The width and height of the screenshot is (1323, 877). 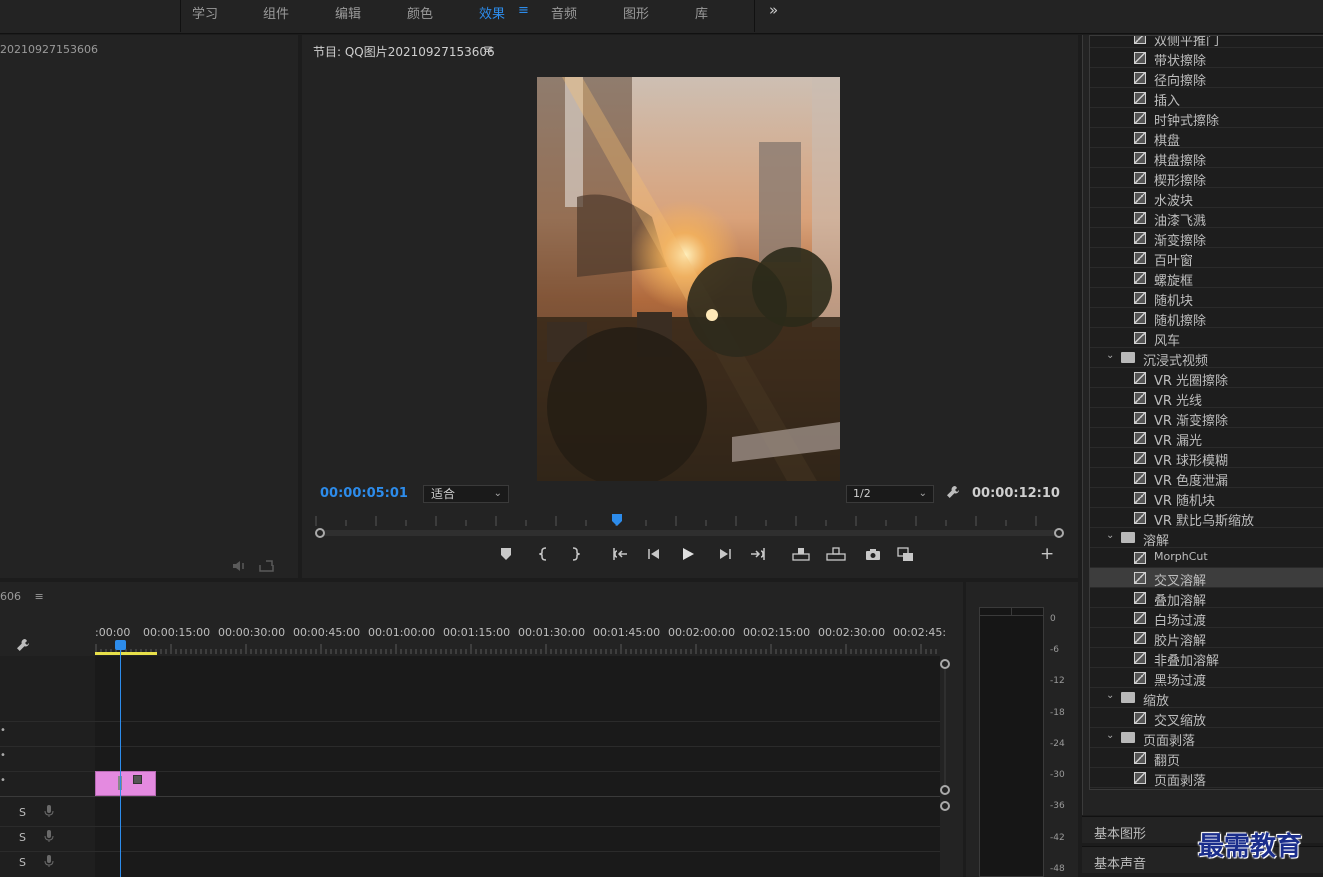 What do you see at coordinates (1047, 554) in the screenshot?
I see `add-button-icon: +` at bounding box center [1047, 554].